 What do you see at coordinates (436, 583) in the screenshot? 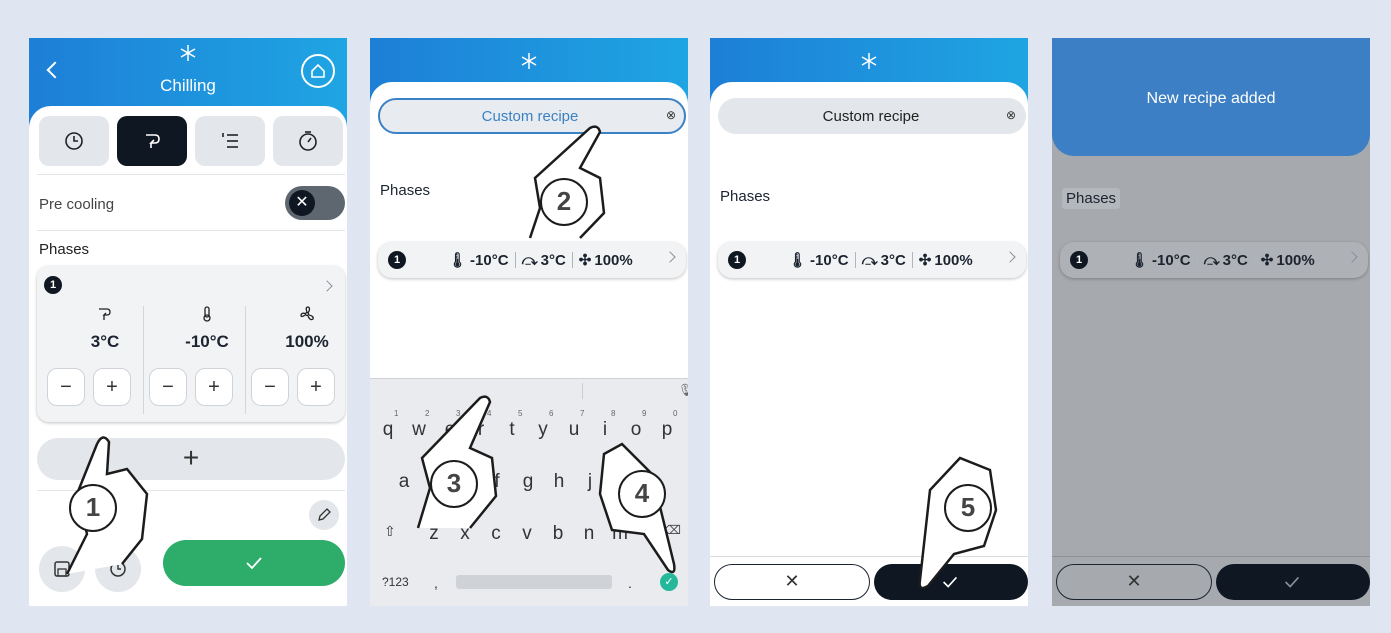
I see `comma-key: ,` at bounding box center [436, 583].